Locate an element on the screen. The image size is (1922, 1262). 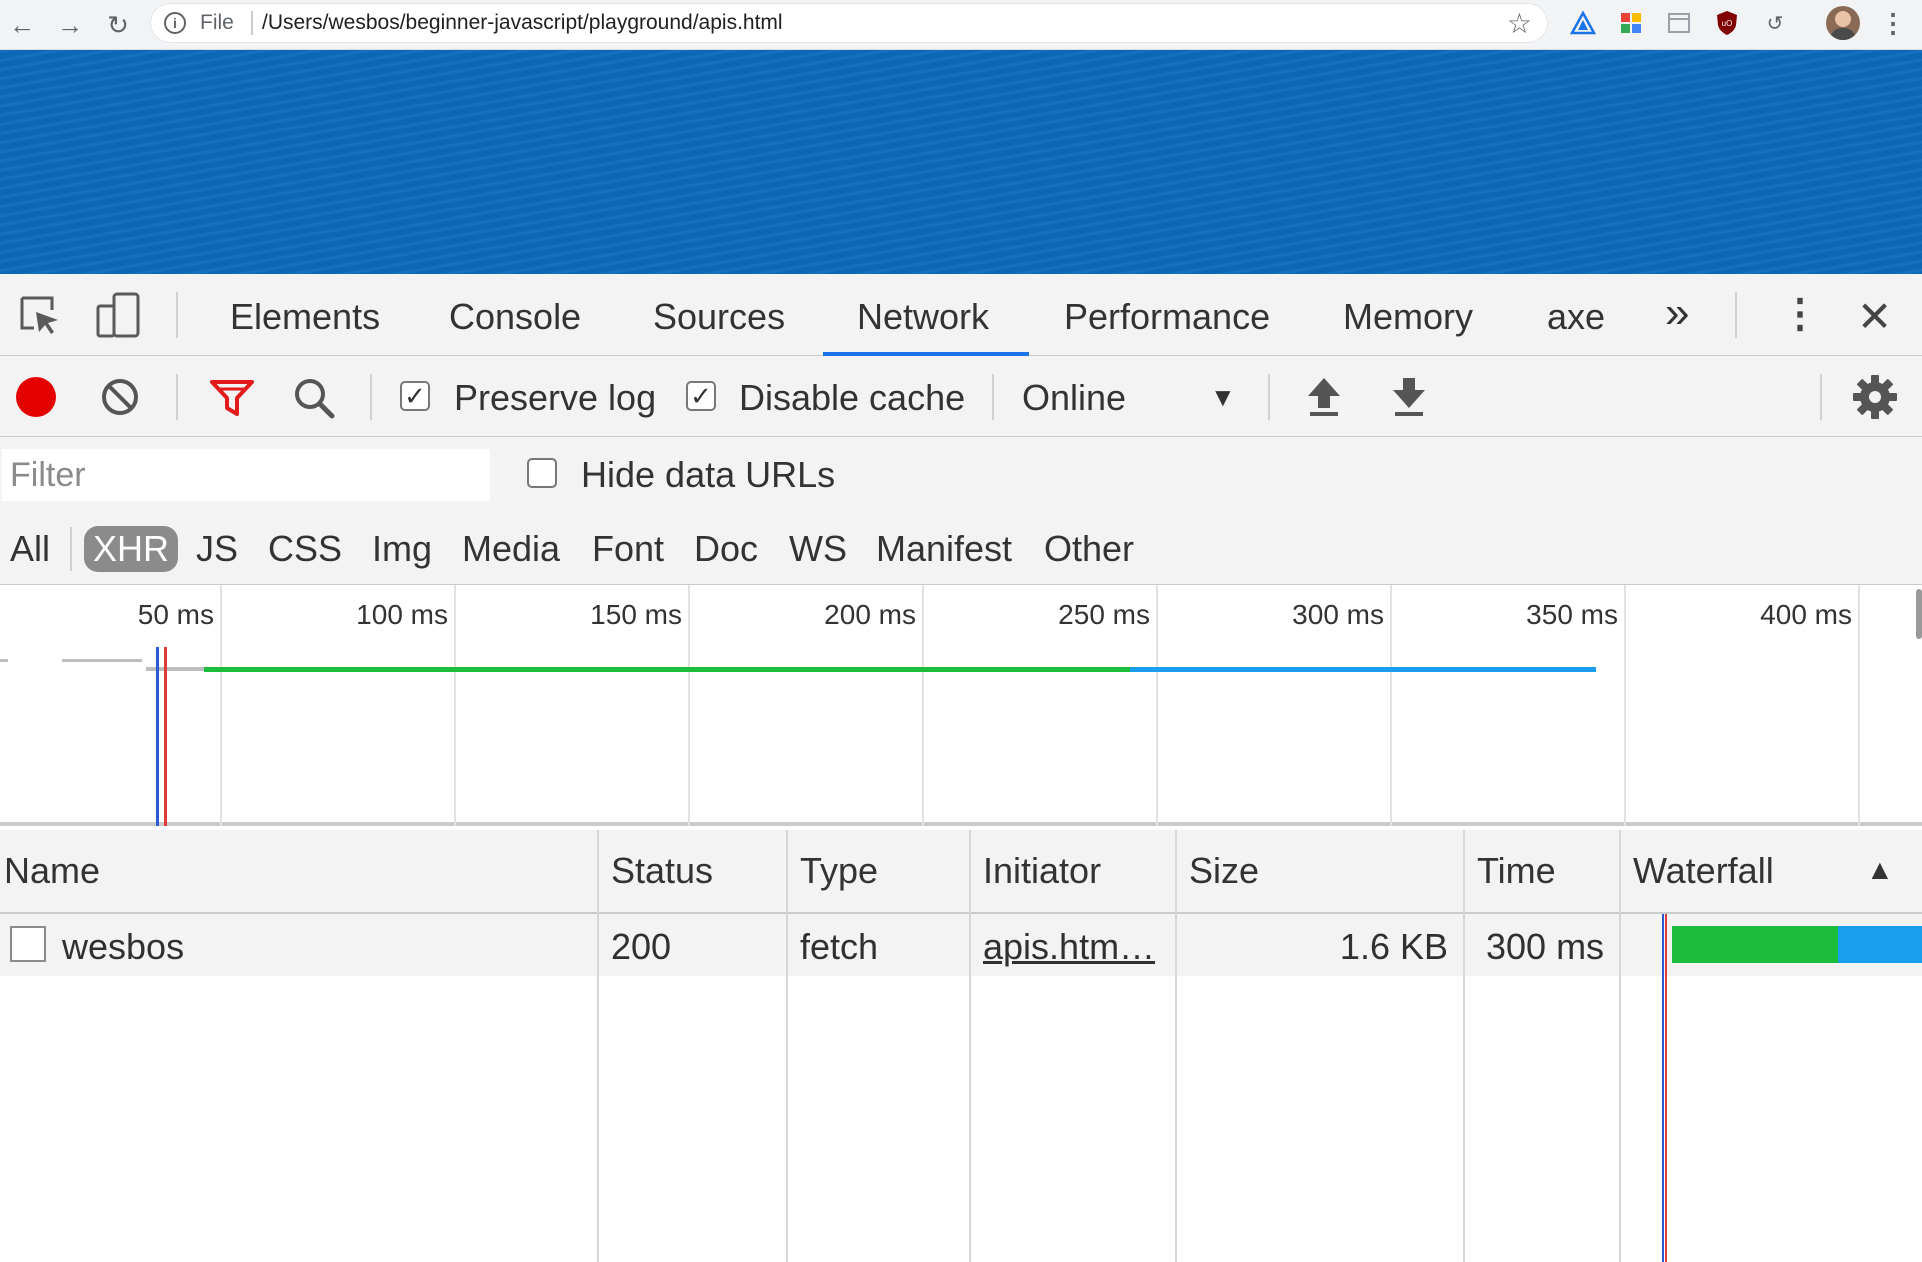
svg-text: uO is located at coordinates (1727, 23).